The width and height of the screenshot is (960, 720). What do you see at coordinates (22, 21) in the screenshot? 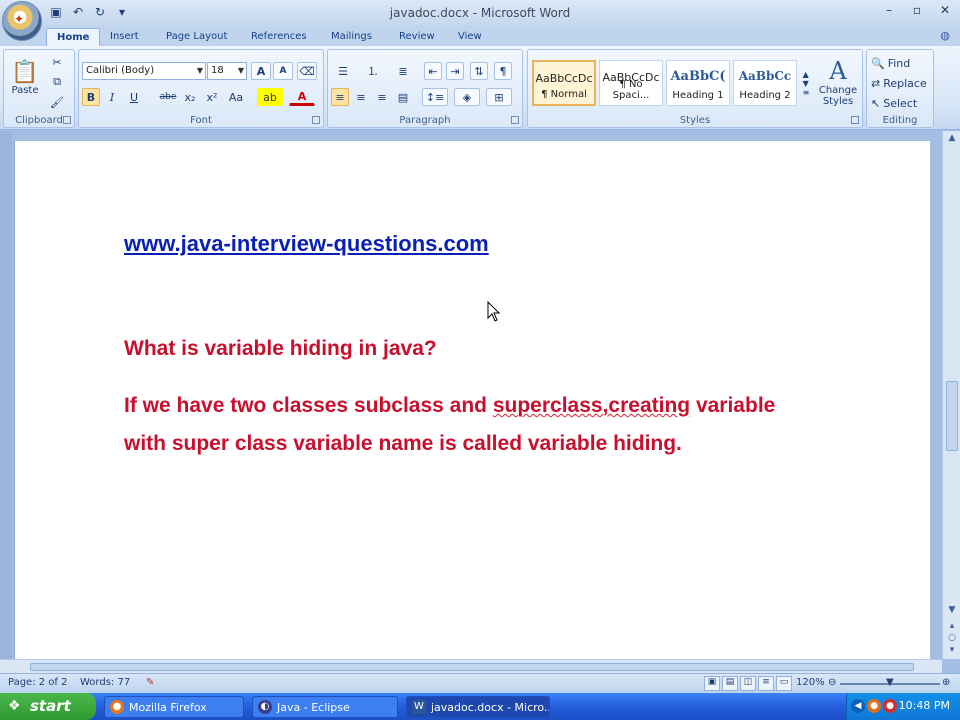
I see `office-button: ✦` at bounding box center [22, 21].